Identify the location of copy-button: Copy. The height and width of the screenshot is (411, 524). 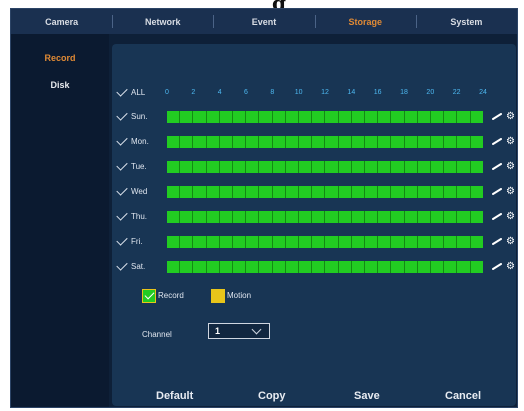
(272, 396).